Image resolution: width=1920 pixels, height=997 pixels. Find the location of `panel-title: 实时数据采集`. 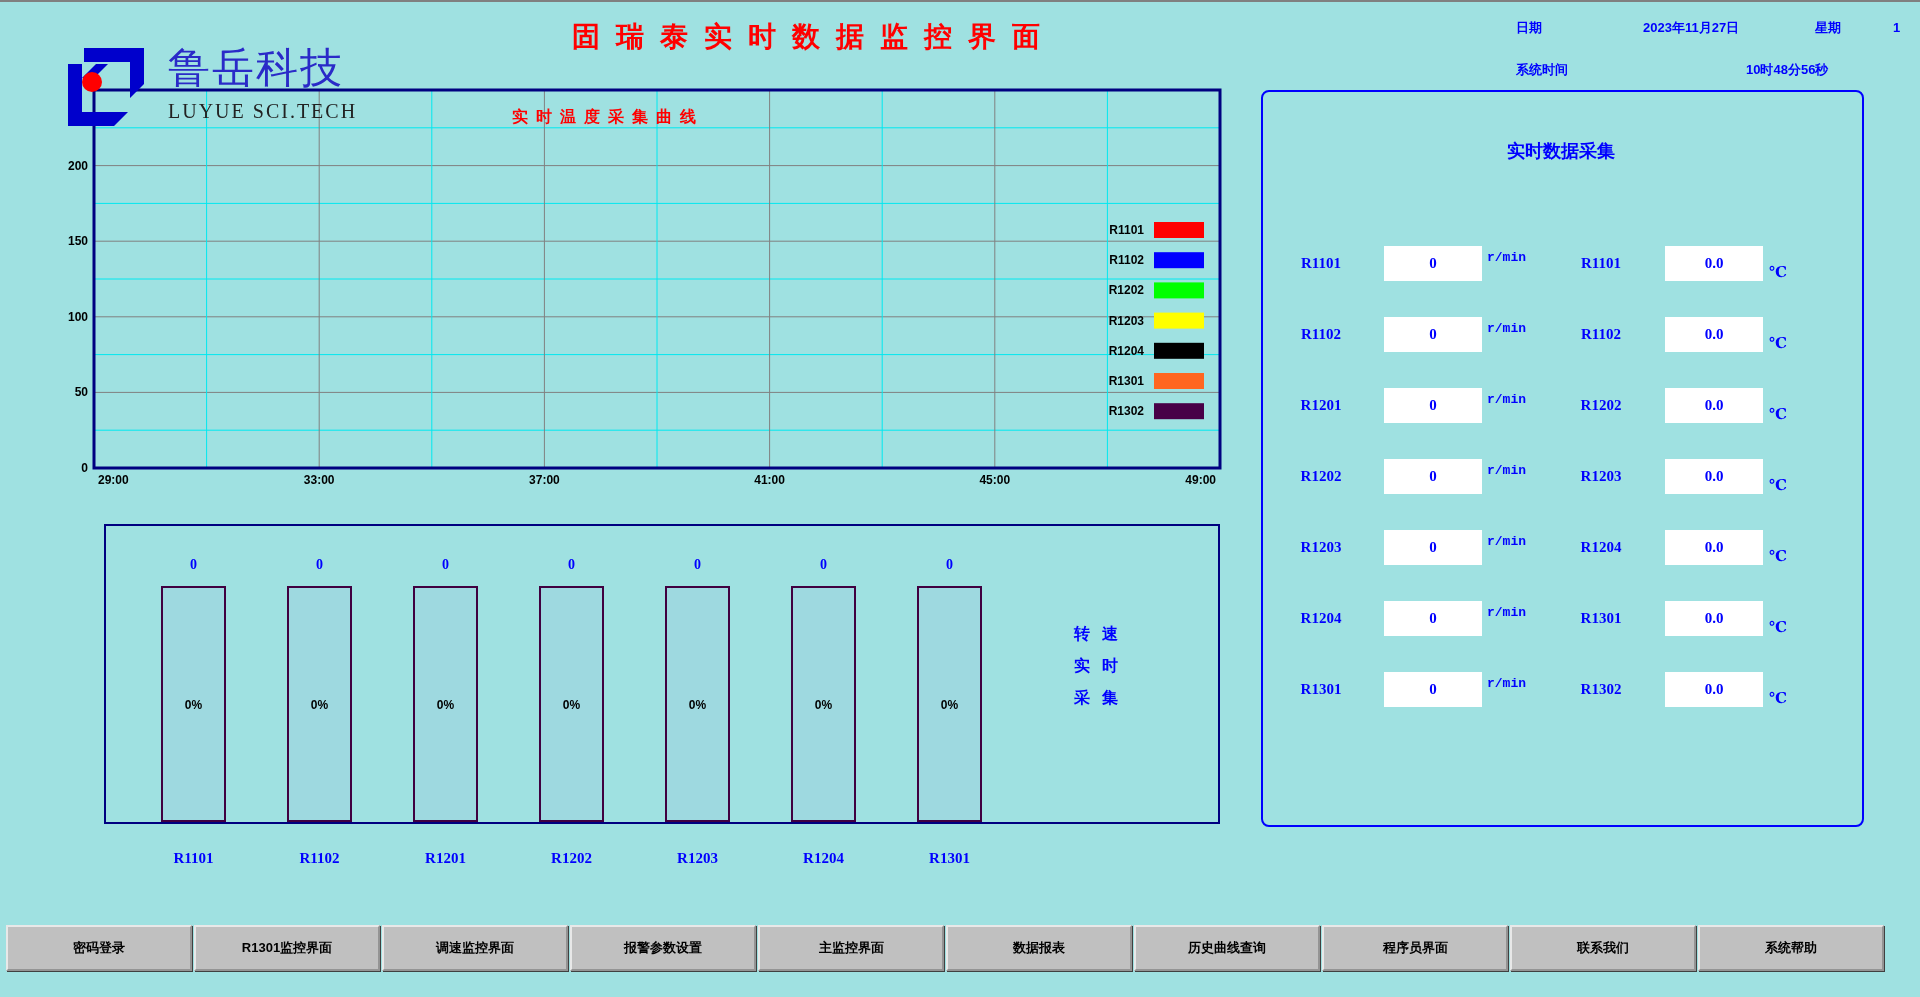

panel-title: 实时数据采集 is located at coordinates (1560, 151).